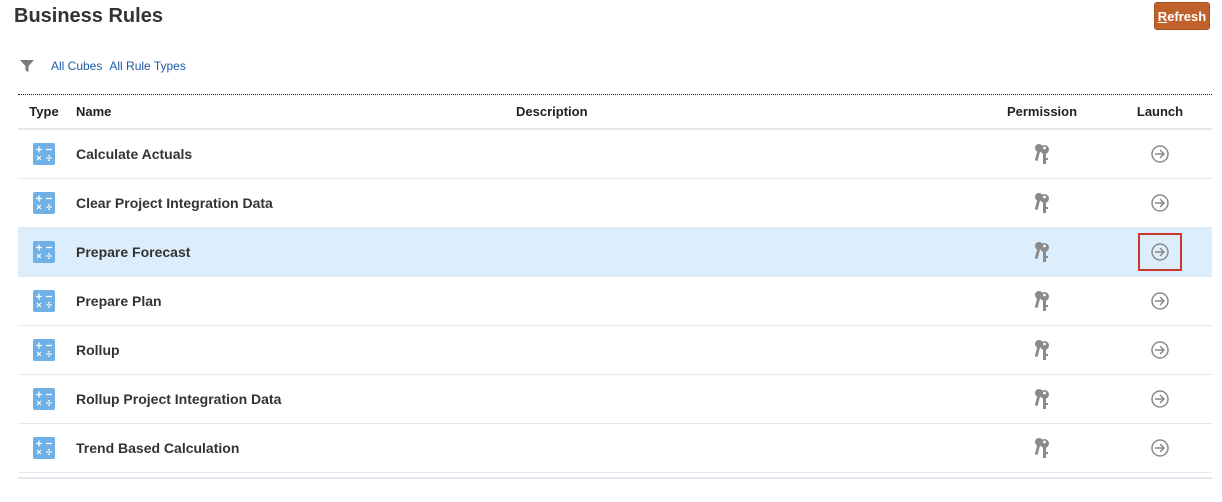 The image size is (1222, 502). Describe the element at coordinates (44, 112) in the screenshot. I see `column-header-type: Type` at that location.